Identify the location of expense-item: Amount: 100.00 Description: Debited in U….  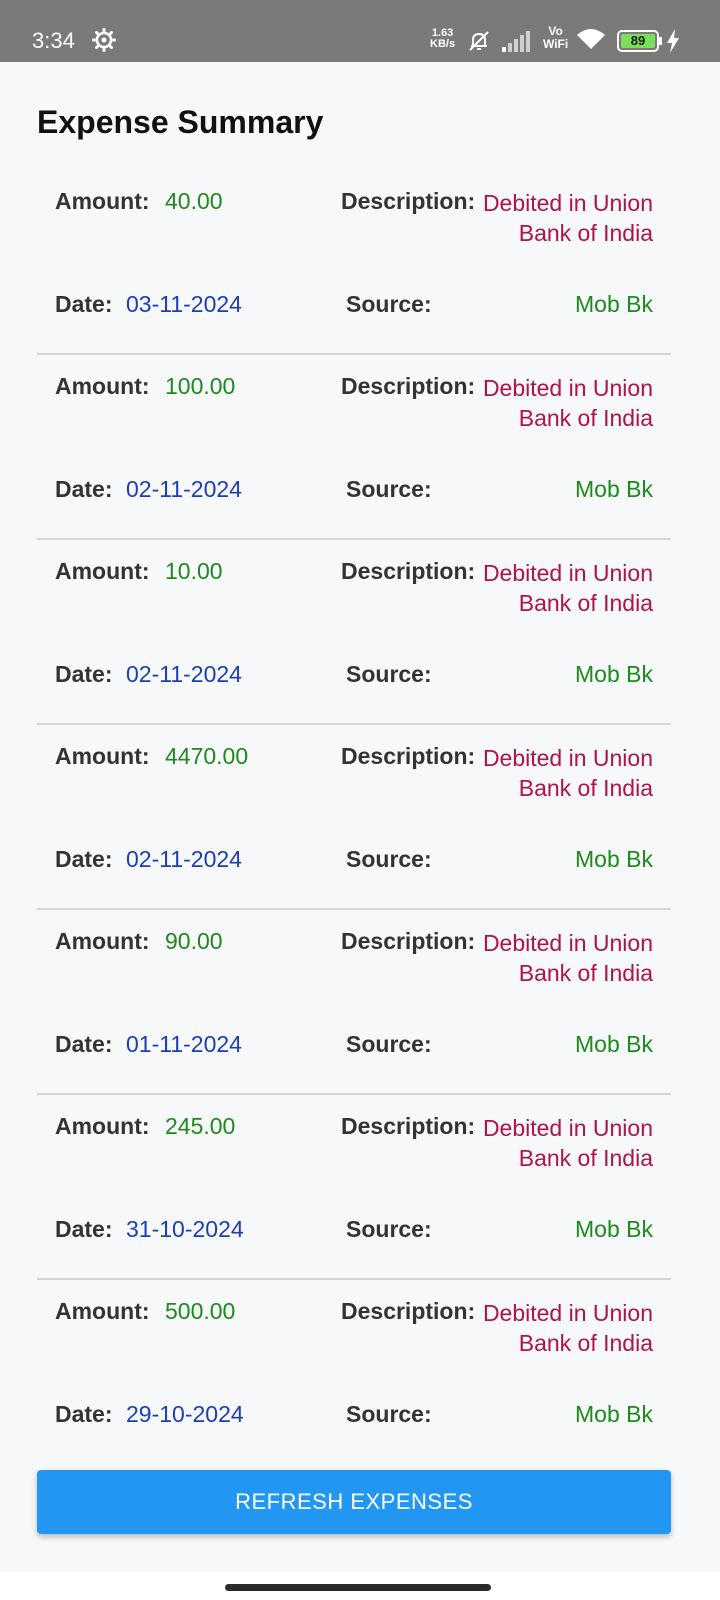
(354, 447).